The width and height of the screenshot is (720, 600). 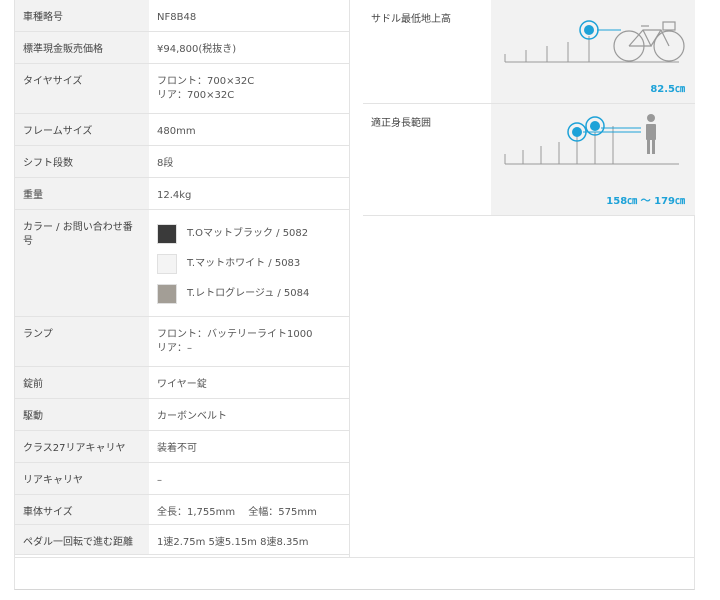 I want to click on table-row: ペダル一回転で進む距離 1速2.75m 5速5.15m 8速8.35m, so click(x=182, y=540).